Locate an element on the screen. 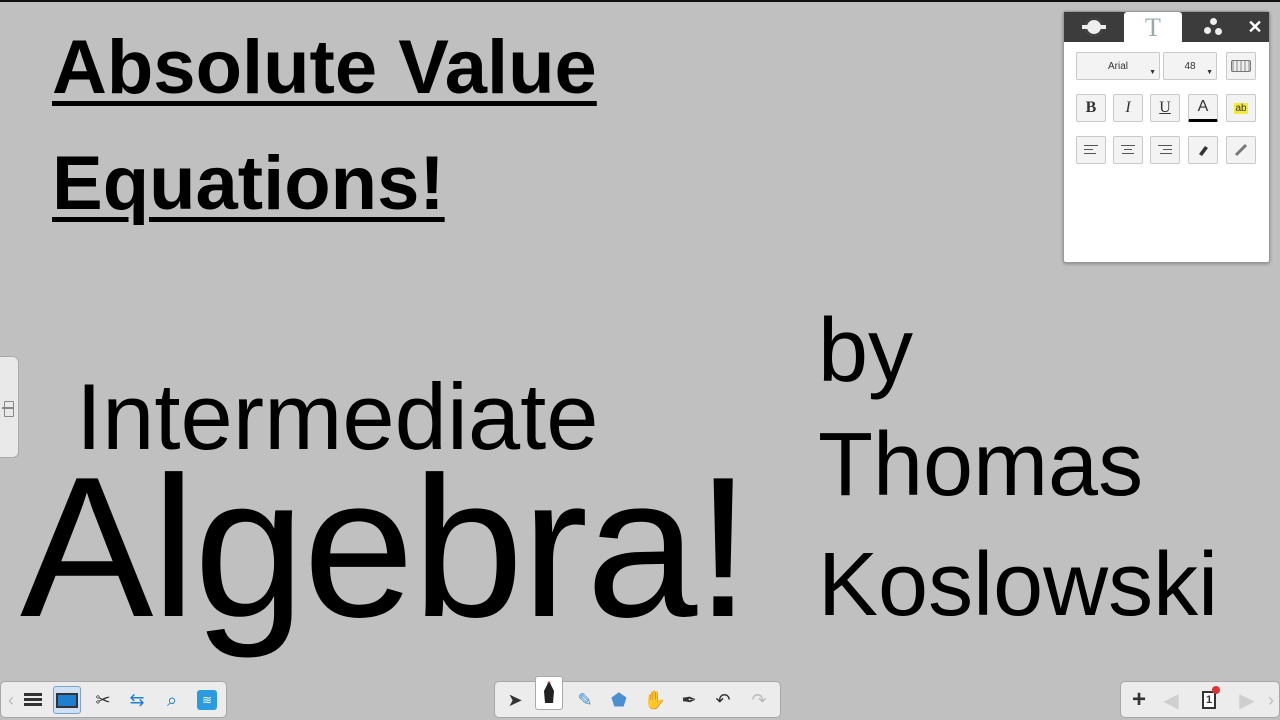  gear-icon is located at coordinates (1094, 27).